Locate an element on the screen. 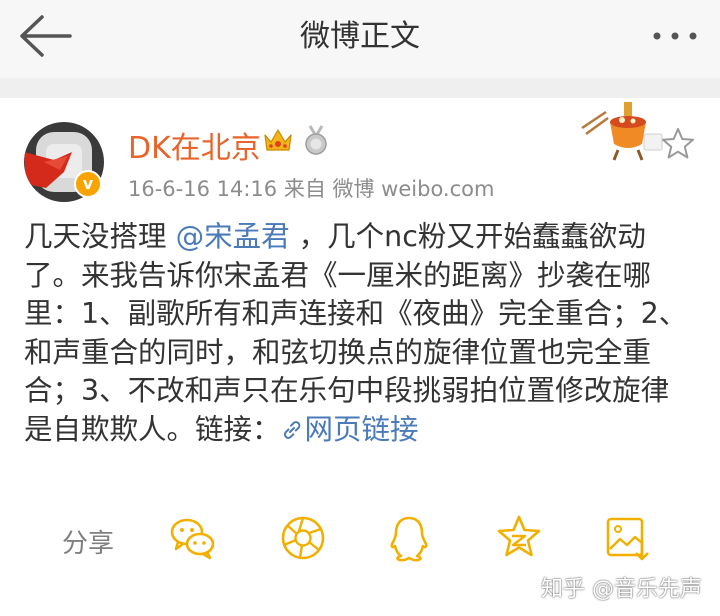 The height and width of the screenshot is (616, 720). qq-icon is located at coordinates (409, 538).